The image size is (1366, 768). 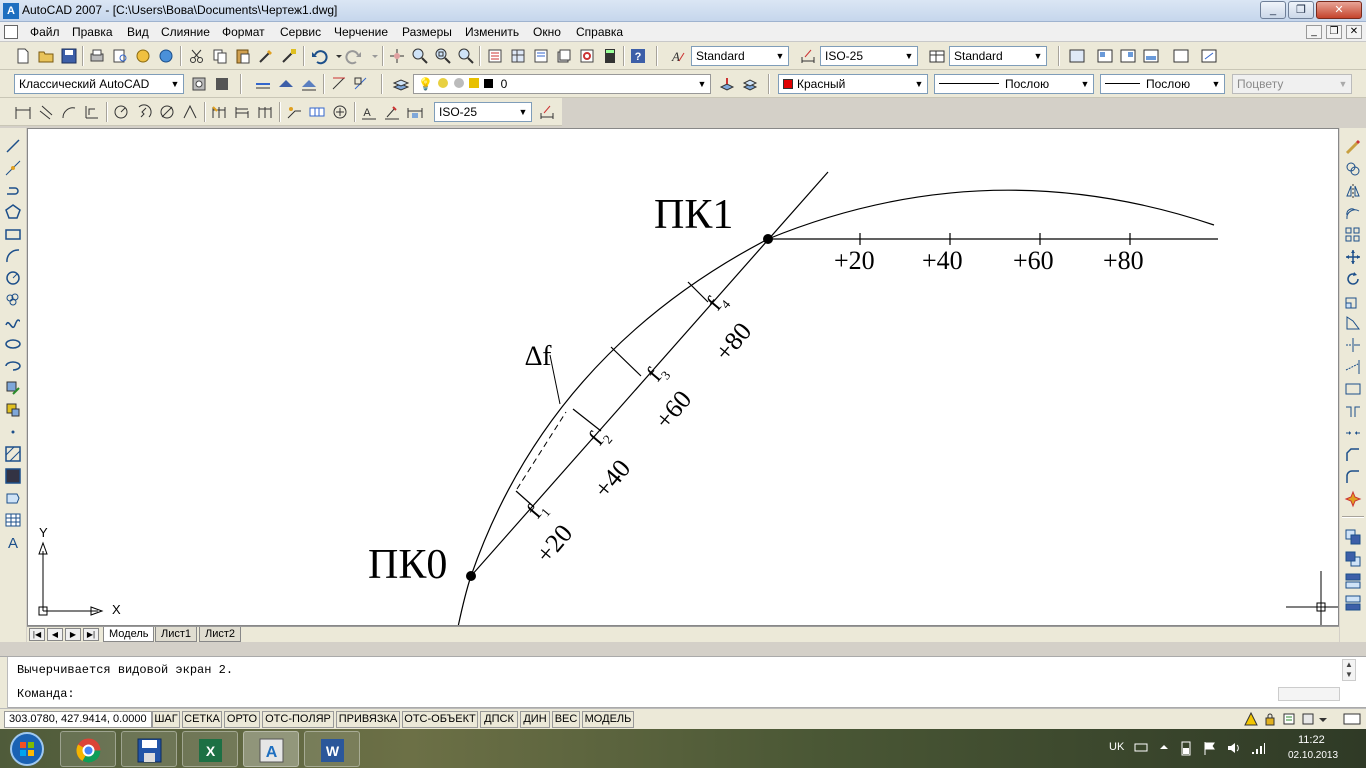 What do you see at coordinates (46, 694) in the screenshot?
I see `command-prompt: Команда:` at bounding box center [46, 694].